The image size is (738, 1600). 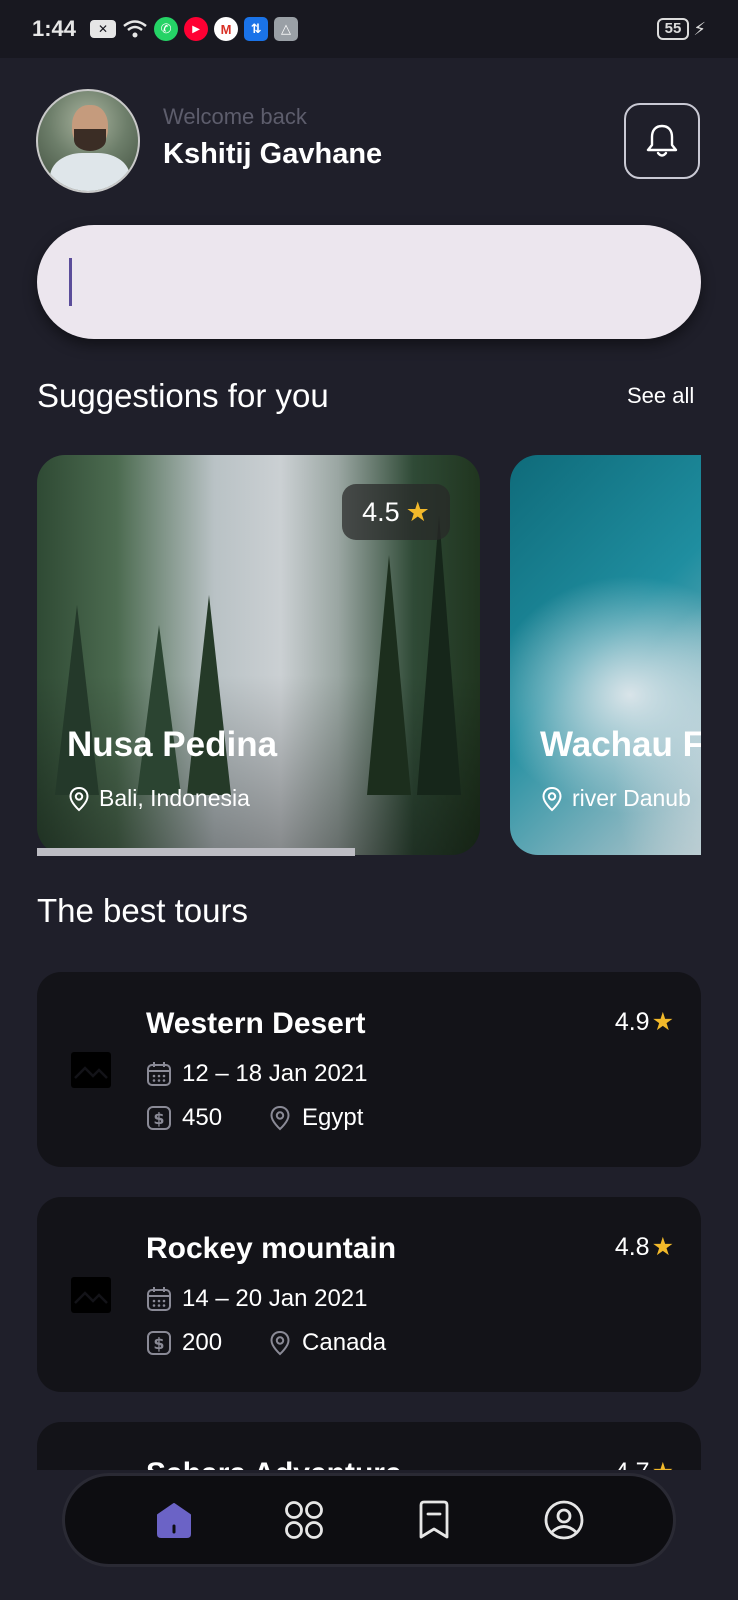 I want to click on status-right: 55 ⚡, so click(x=681, y=29).